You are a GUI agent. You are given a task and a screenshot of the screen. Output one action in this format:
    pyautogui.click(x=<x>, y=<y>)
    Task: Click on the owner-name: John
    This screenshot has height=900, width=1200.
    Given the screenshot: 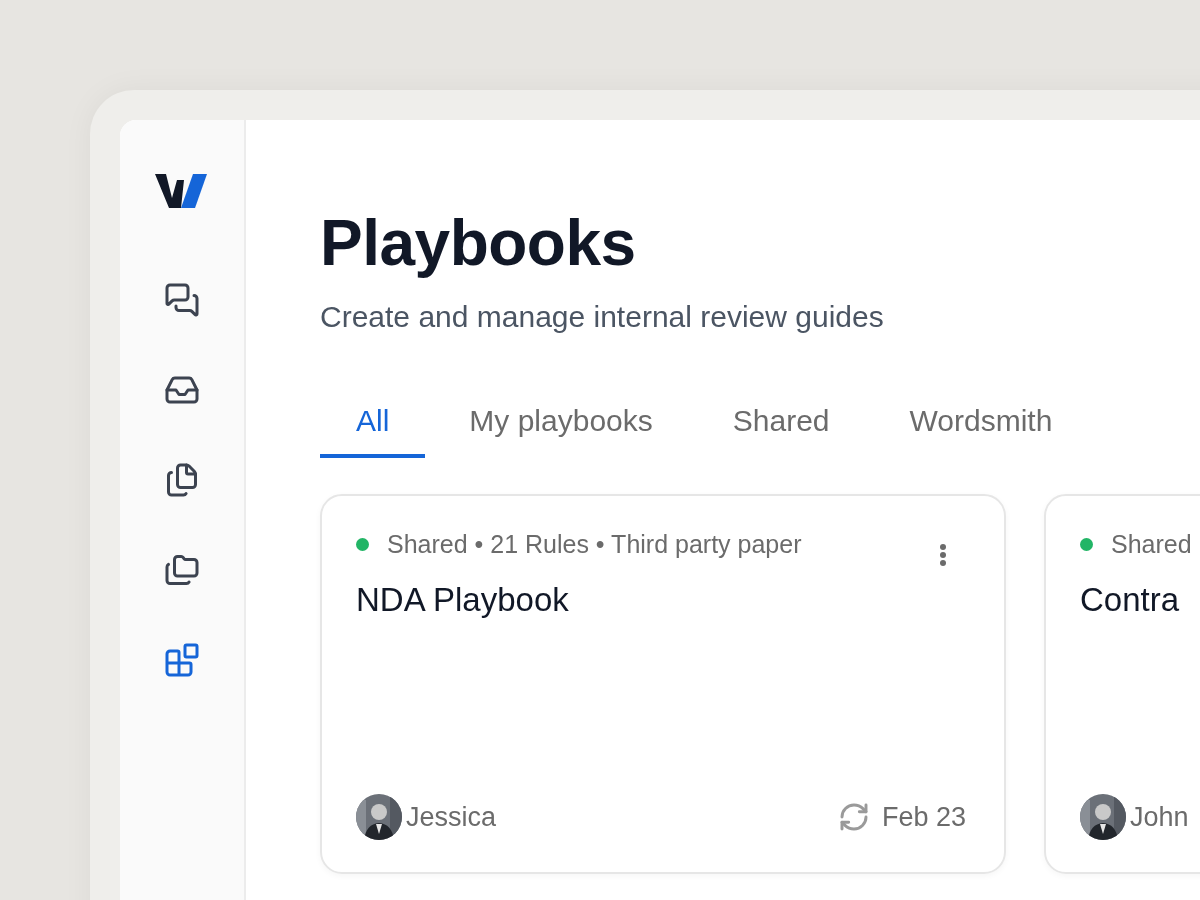 What is the action you would take?
    pyautogui.click(x=1159, y=817)
    